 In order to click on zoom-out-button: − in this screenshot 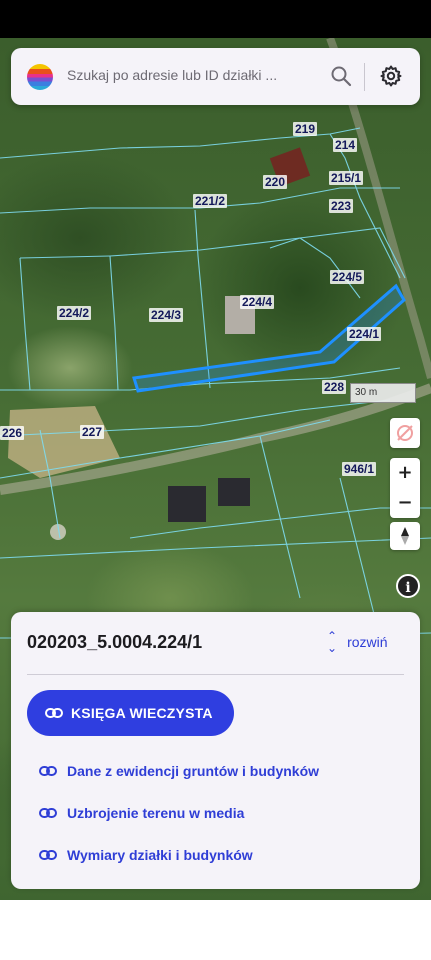, I will do `click(405, 503)`.